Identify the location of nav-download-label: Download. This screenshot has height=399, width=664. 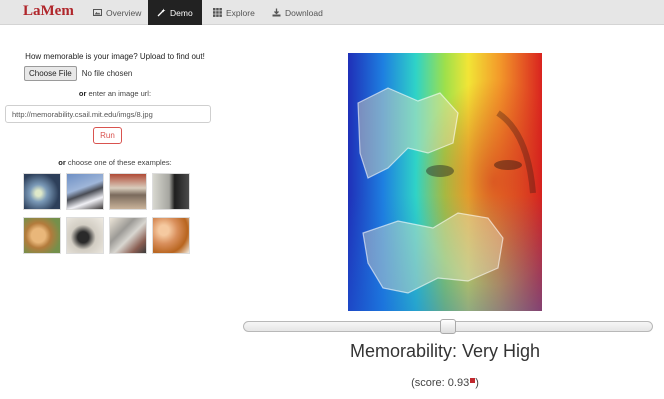
(304, 12).